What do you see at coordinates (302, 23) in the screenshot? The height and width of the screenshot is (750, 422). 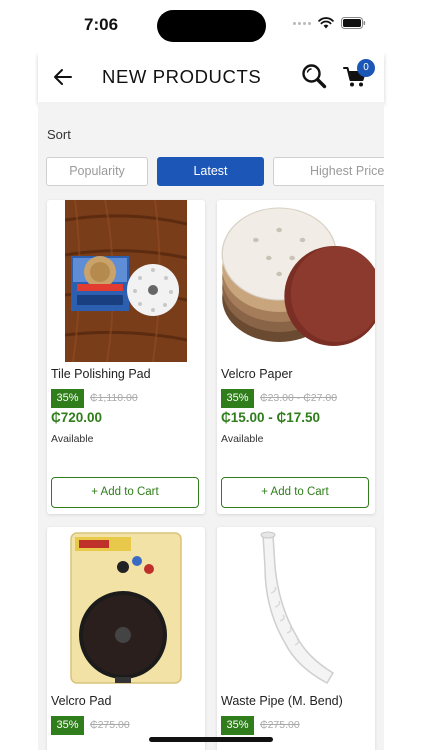 I see `cellular-signal-icon` at bounding box center [302, 23].